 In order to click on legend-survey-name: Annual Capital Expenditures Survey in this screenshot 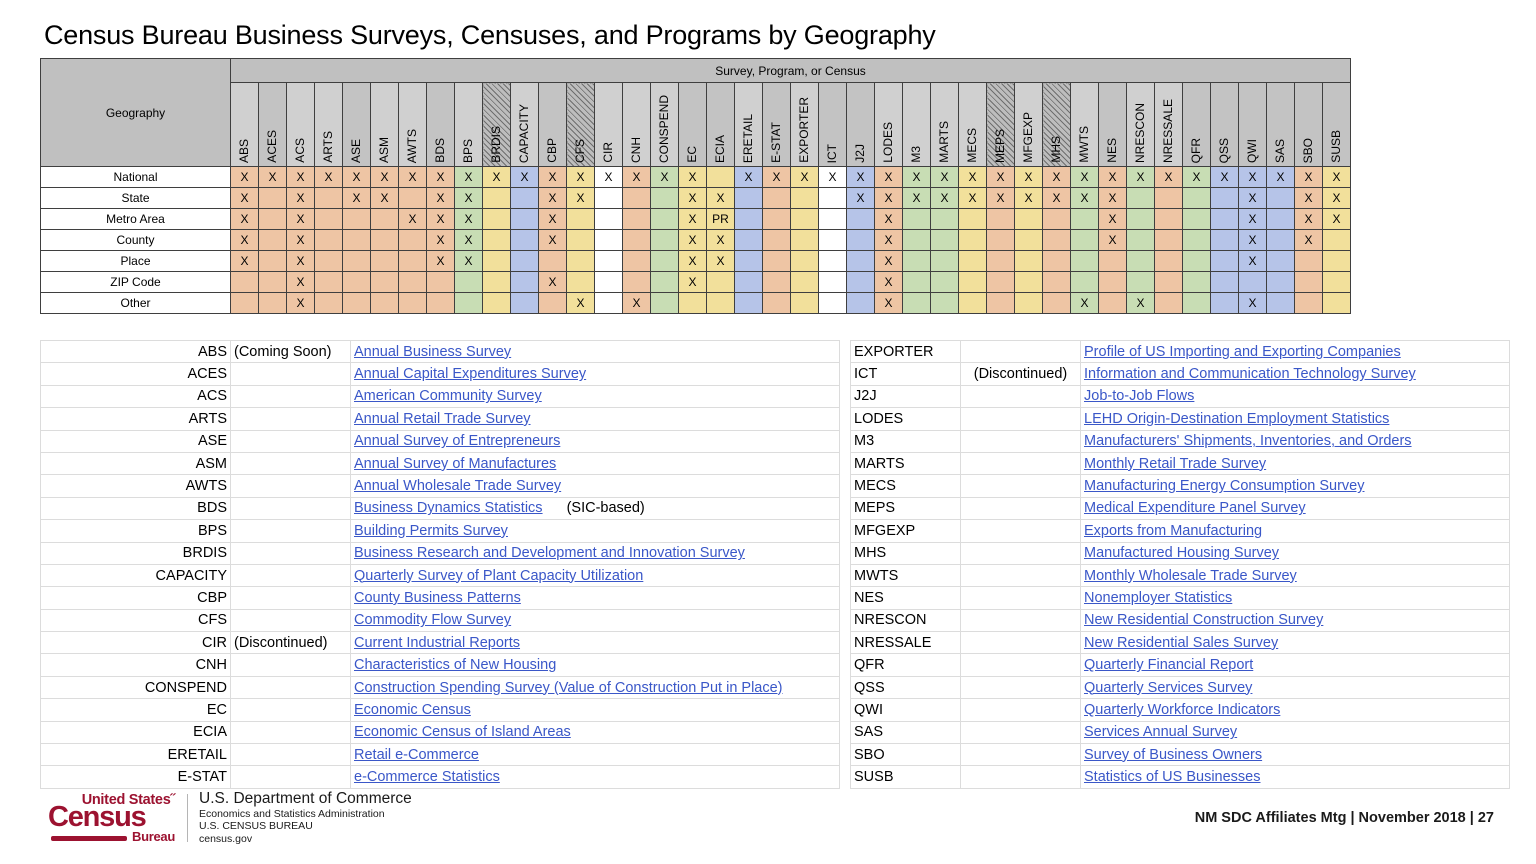, I will do `click(470, 374)`.